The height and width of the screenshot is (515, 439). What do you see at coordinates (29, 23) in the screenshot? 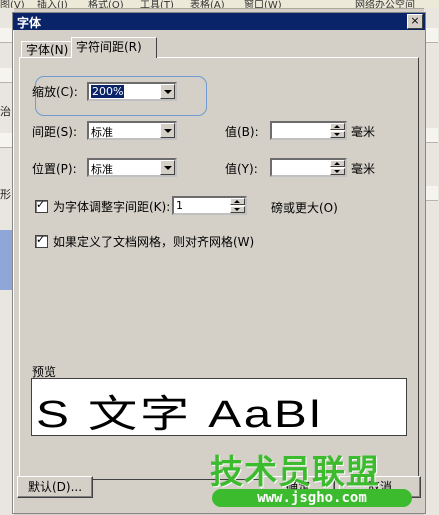
I see `dialog-title: 字体` at bounding box center [29, 23].